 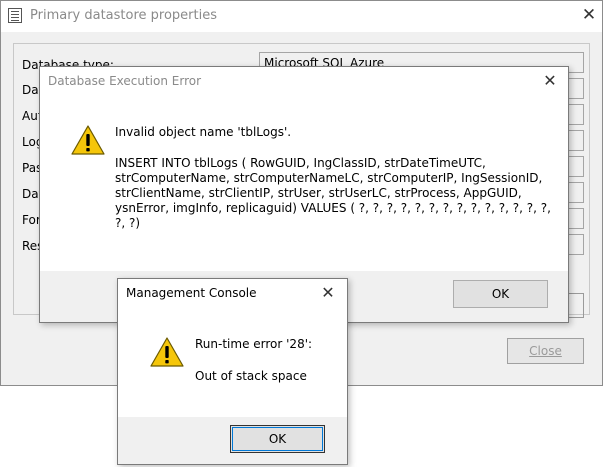 What do you see at coordinates (15, 15) in the screenshot?
I see `properties-icon` at bounding box center [15, 15].